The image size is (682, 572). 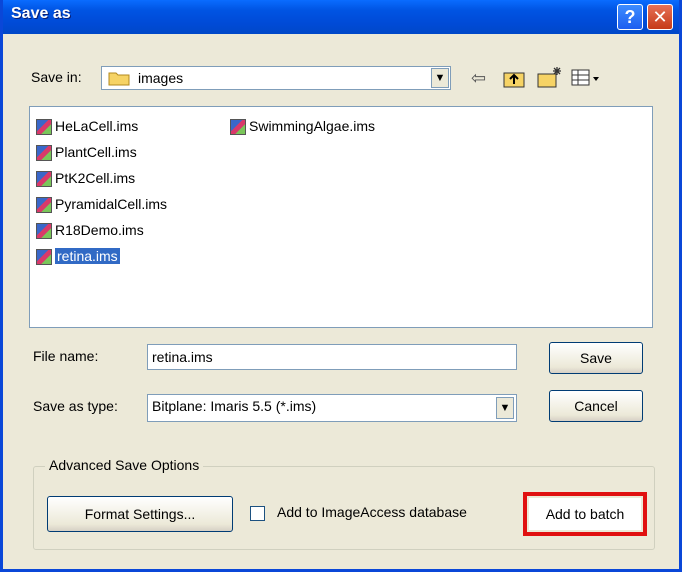 What do you see at coordinates (119, 79) in the screenshot?
I see `folder-icon` at bounding box center [119, 79].